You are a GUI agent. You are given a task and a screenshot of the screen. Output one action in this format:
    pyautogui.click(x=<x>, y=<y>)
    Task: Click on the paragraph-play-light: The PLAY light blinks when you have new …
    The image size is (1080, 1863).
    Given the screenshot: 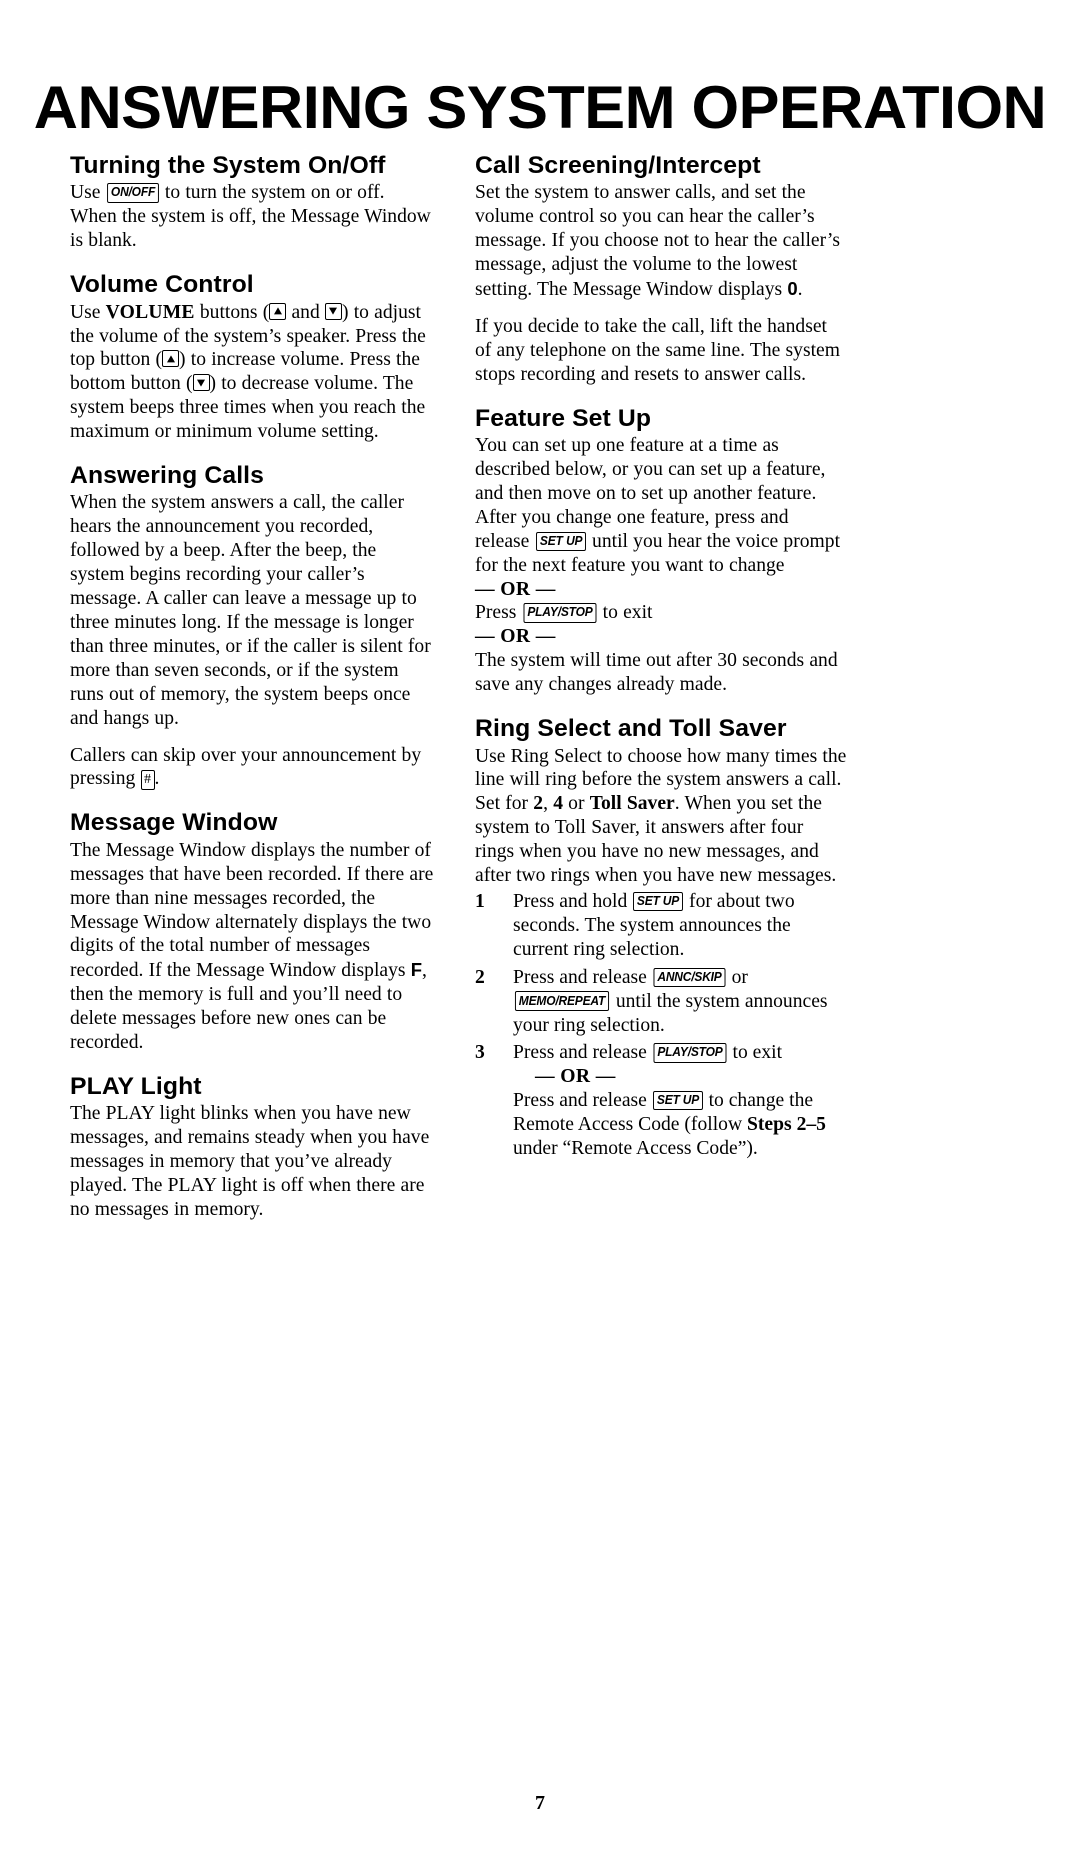 What is the action you would take?
    pyautogui.click(x=250, y=1161)
    